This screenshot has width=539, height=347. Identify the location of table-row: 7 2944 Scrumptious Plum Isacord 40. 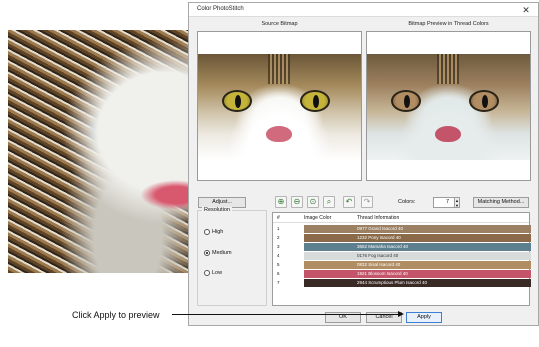
(402, 283).